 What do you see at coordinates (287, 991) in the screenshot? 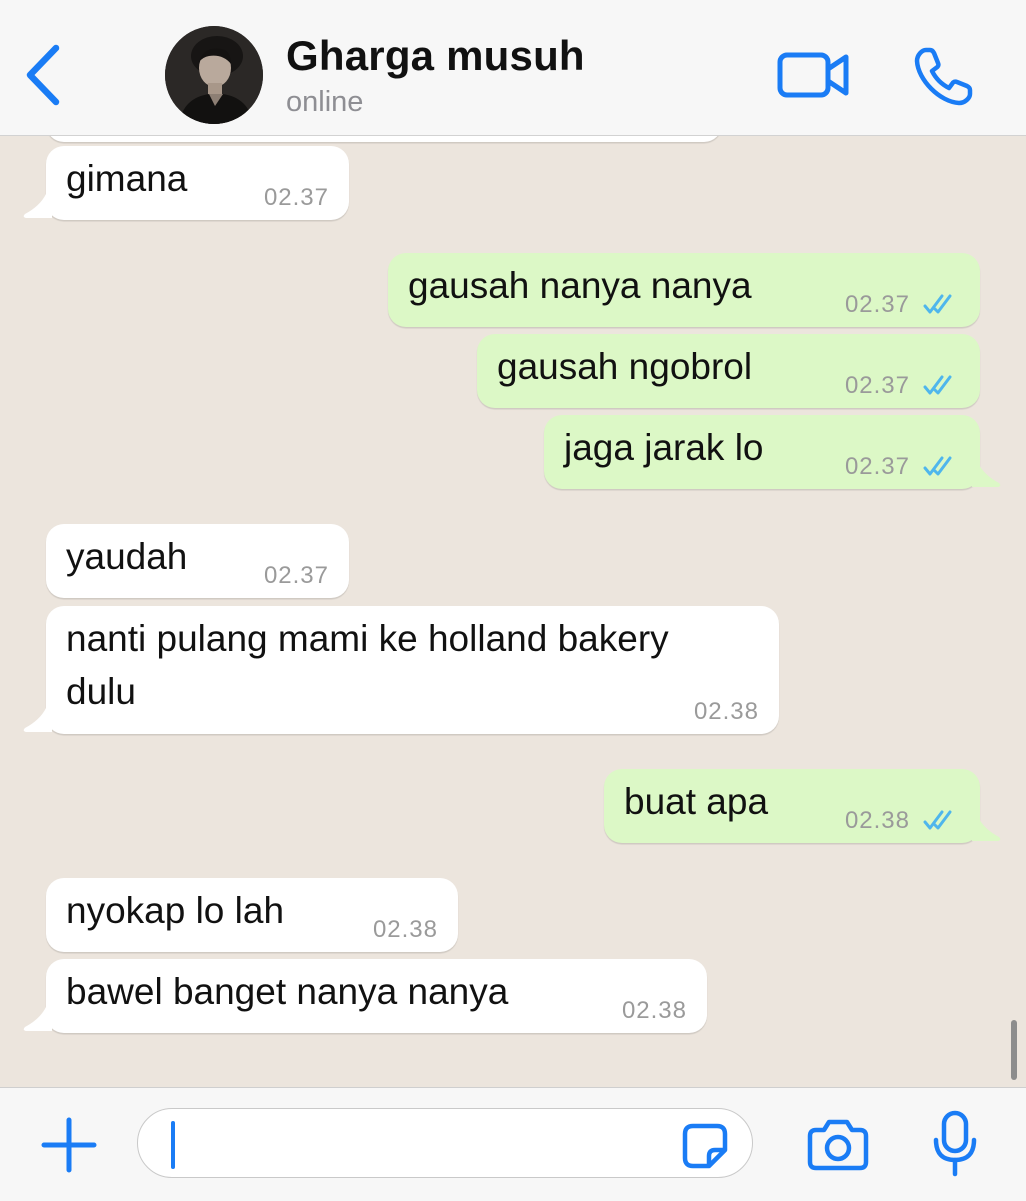
I see `message-text: bawel banget nanya nanya` at bounding box center [287, 991].